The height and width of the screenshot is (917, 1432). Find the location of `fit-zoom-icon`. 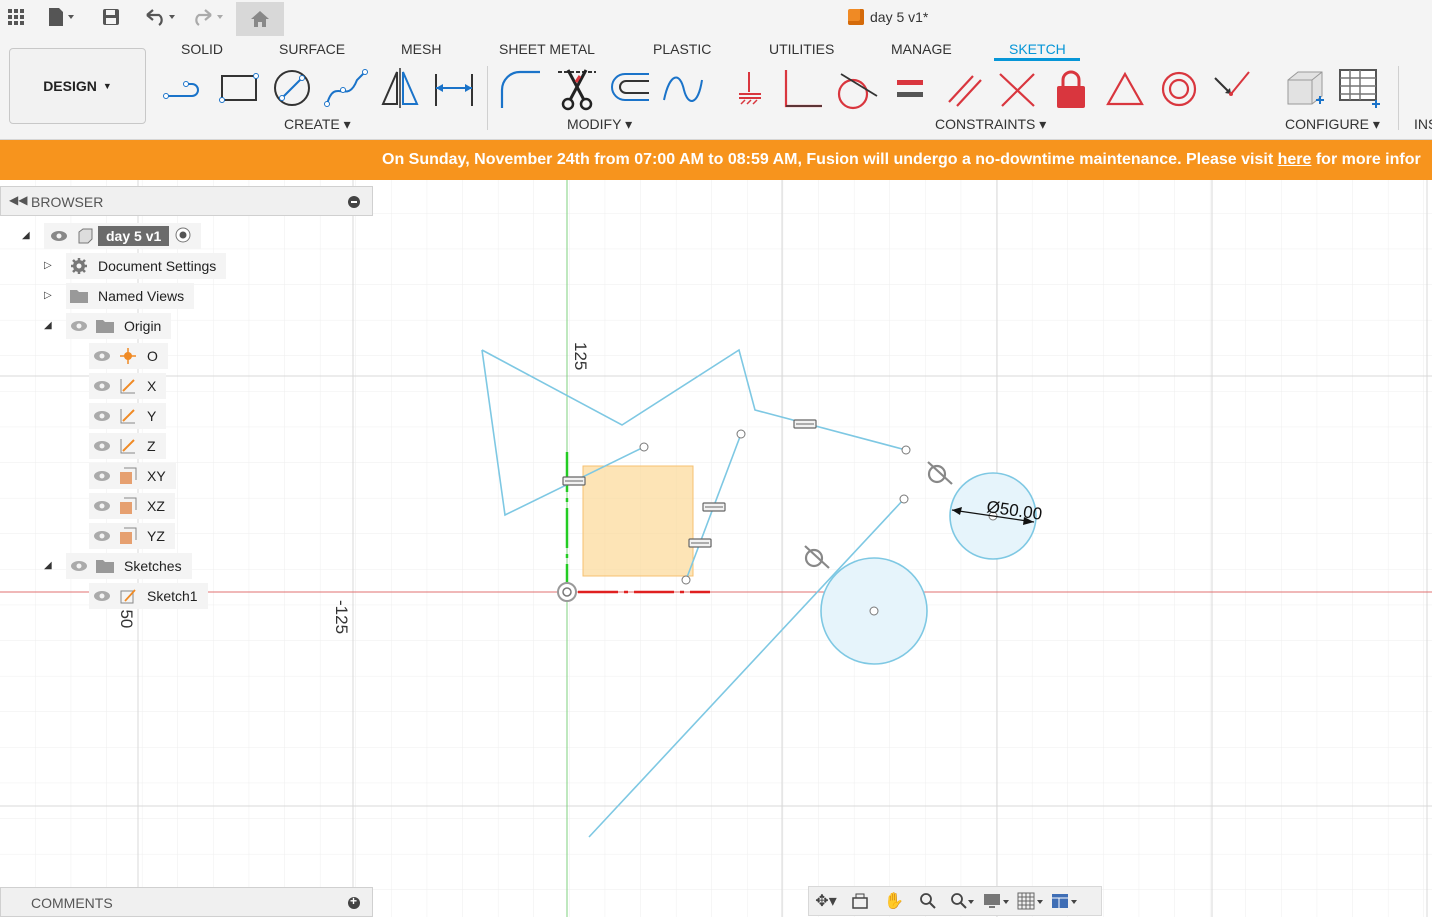

fit-zoom-icon is located at coordinates (962, 901).